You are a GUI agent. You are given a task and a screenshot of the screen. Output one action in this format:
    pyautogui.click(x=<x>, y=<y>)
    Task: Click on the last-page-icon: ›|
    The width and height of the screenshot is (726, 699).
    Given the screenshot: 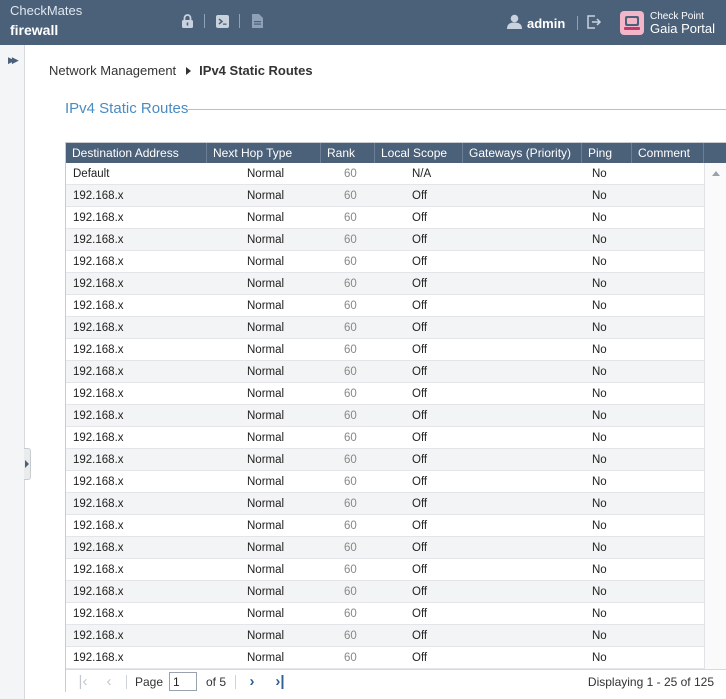 What is the action you would take?
    pyautogui.click(x=280, y=682)
    